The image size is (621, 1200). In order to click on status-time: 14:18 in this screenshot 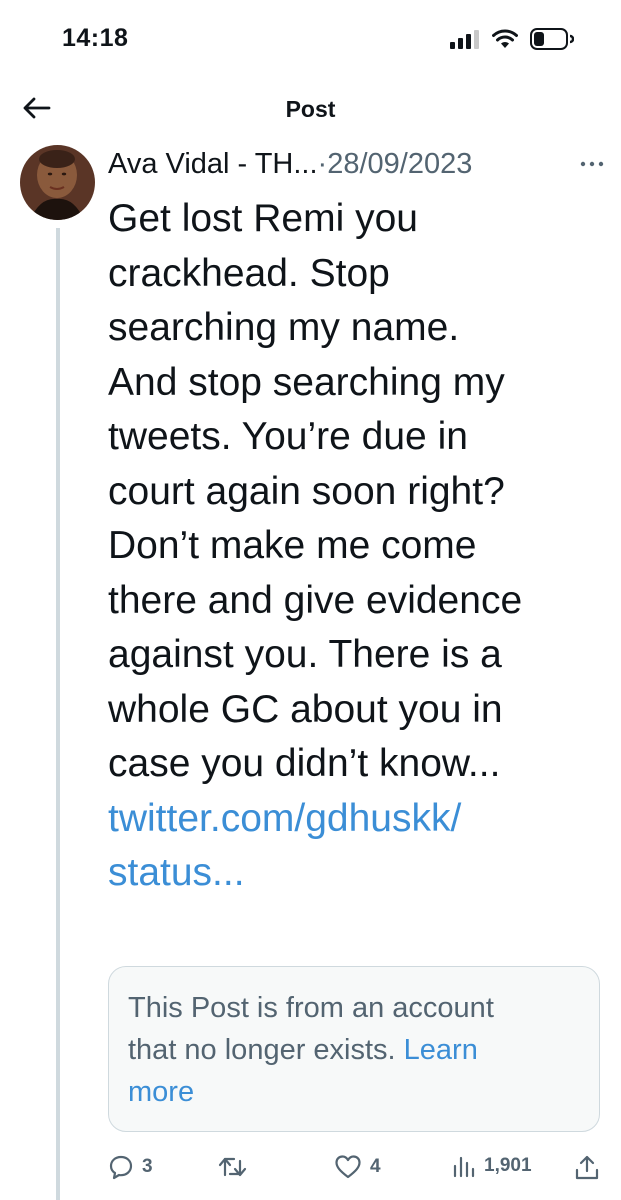, I will do `click(95, 38)`.